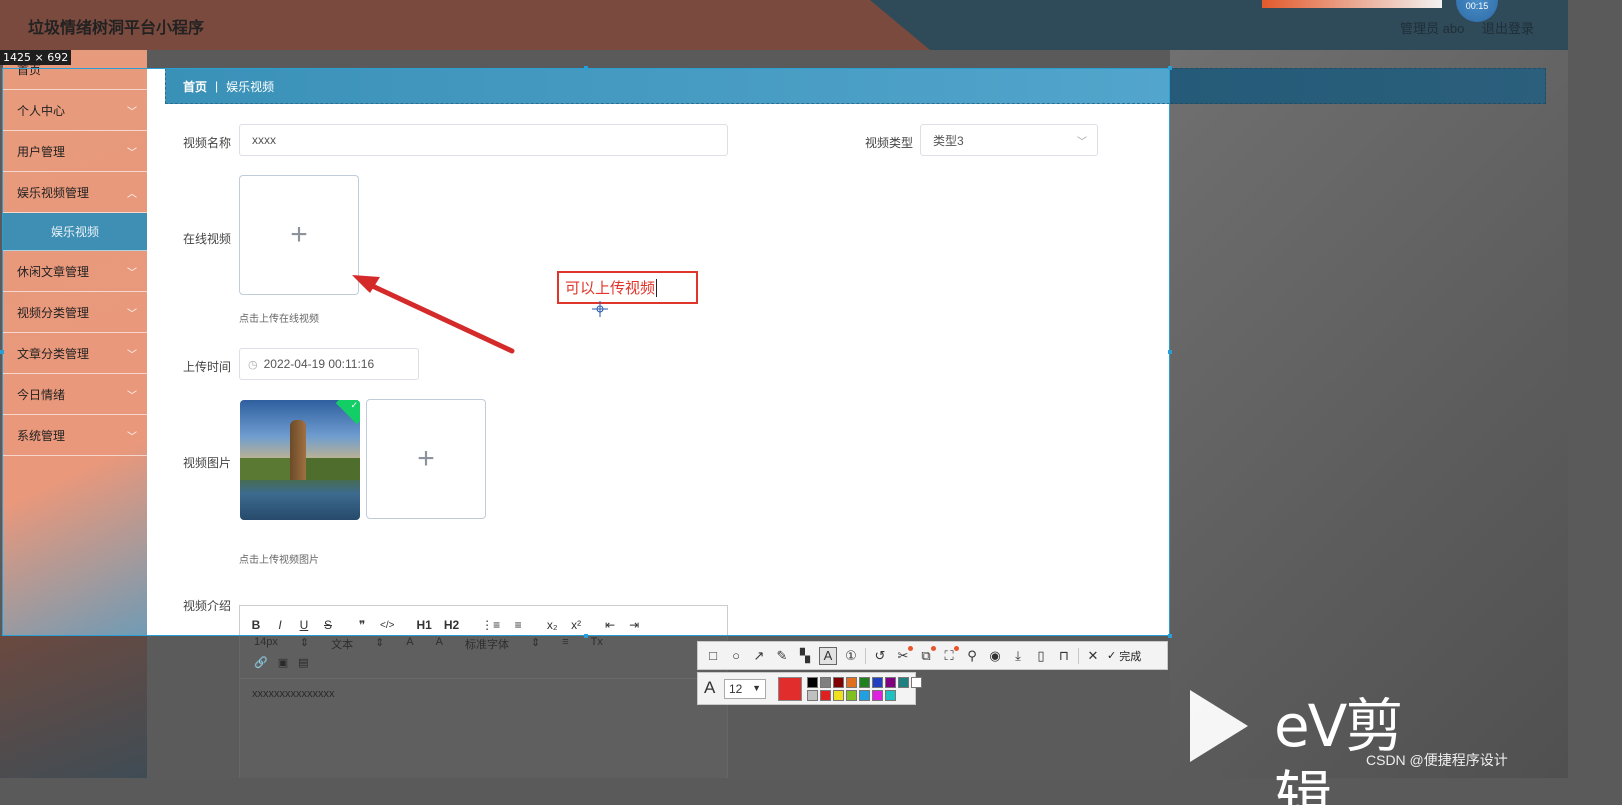 The image size is (1622, 805). I want to click on ellipse-icon: ○, so click(736, 656).